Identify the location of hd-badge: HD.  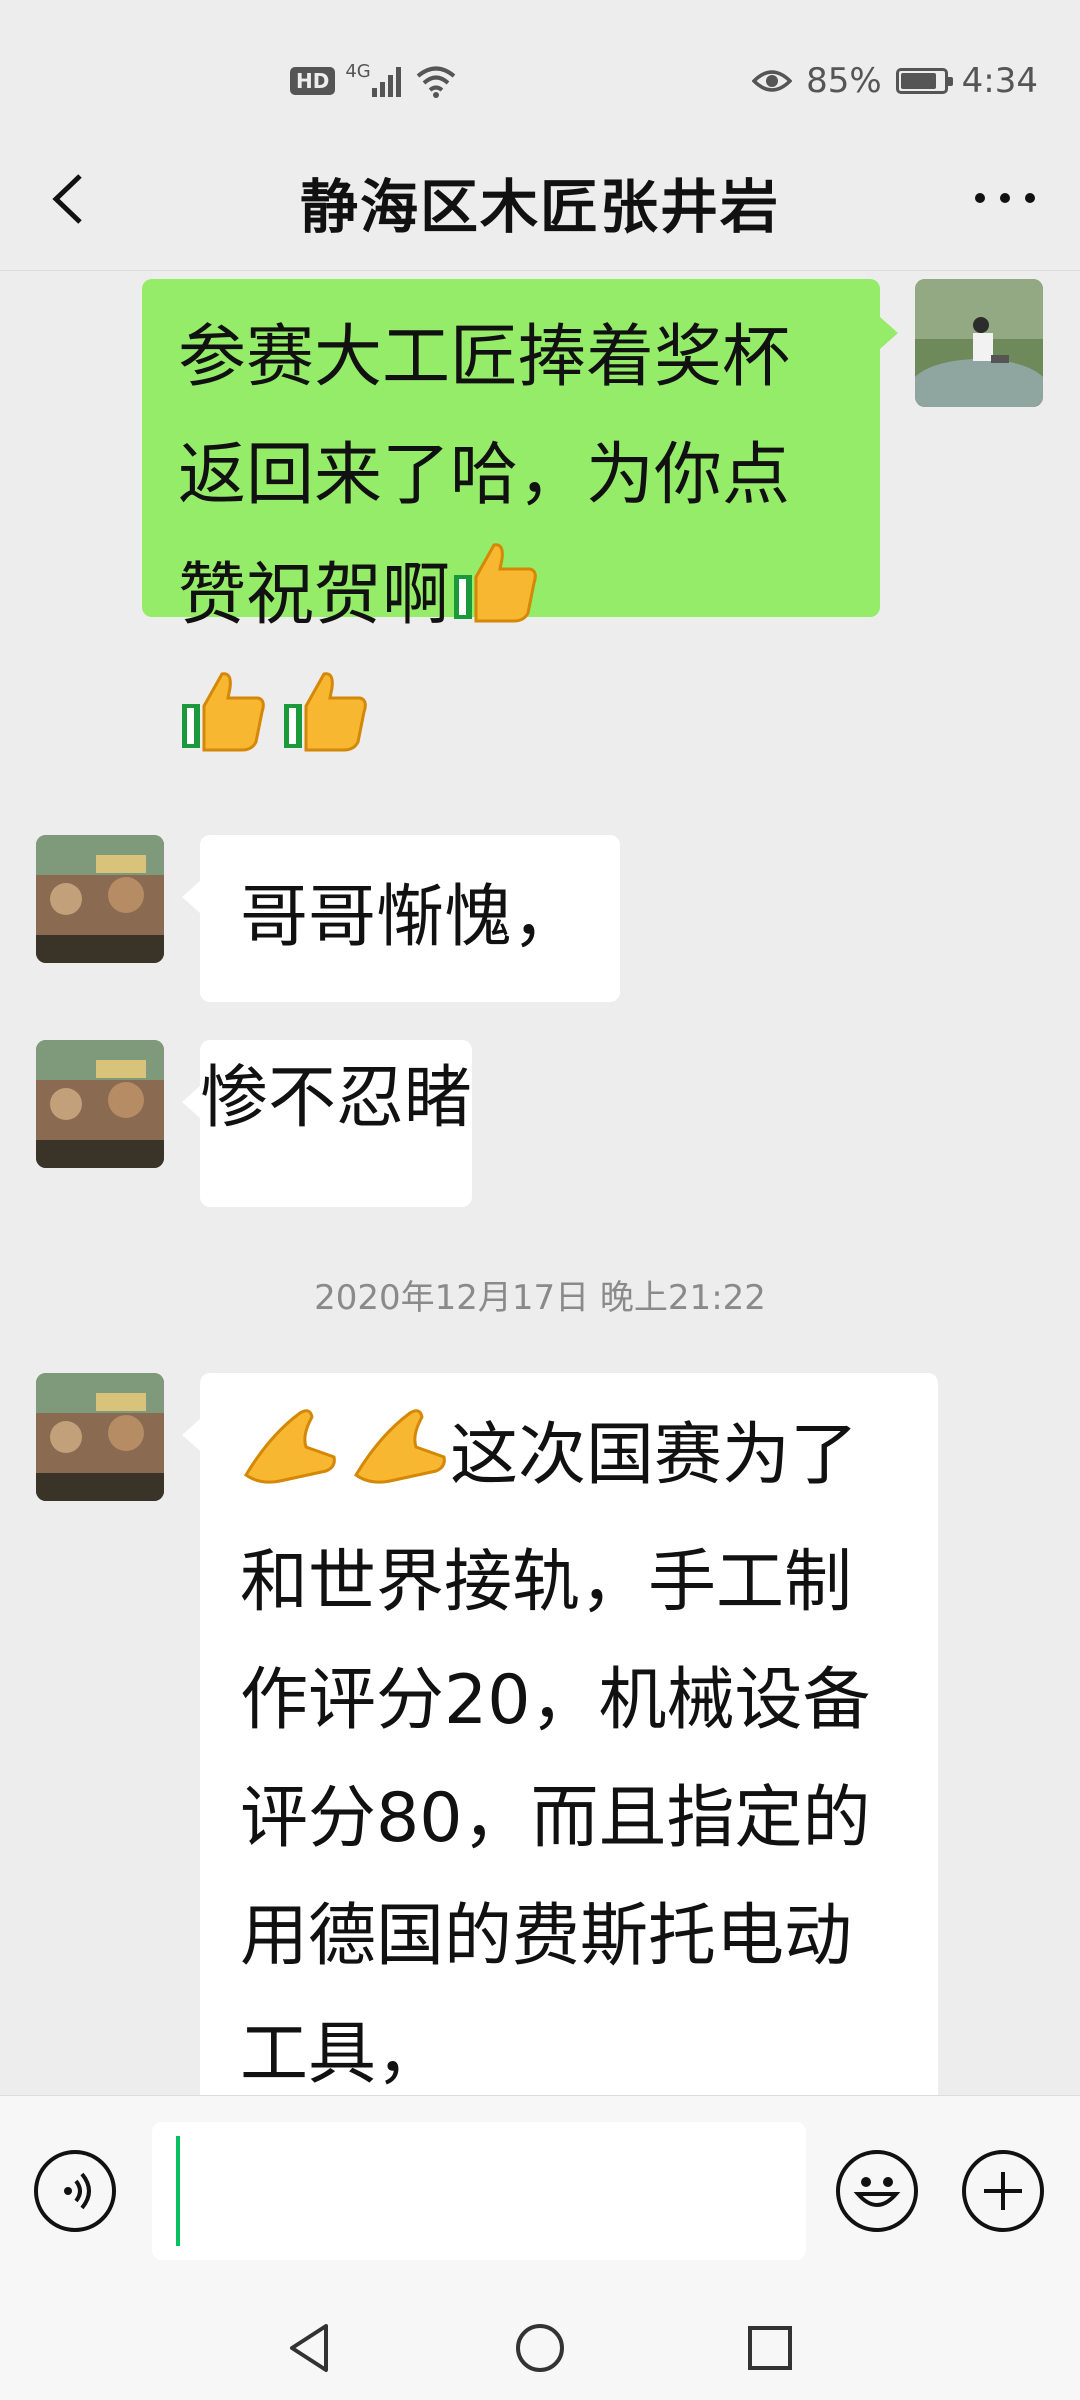
(313, 81).